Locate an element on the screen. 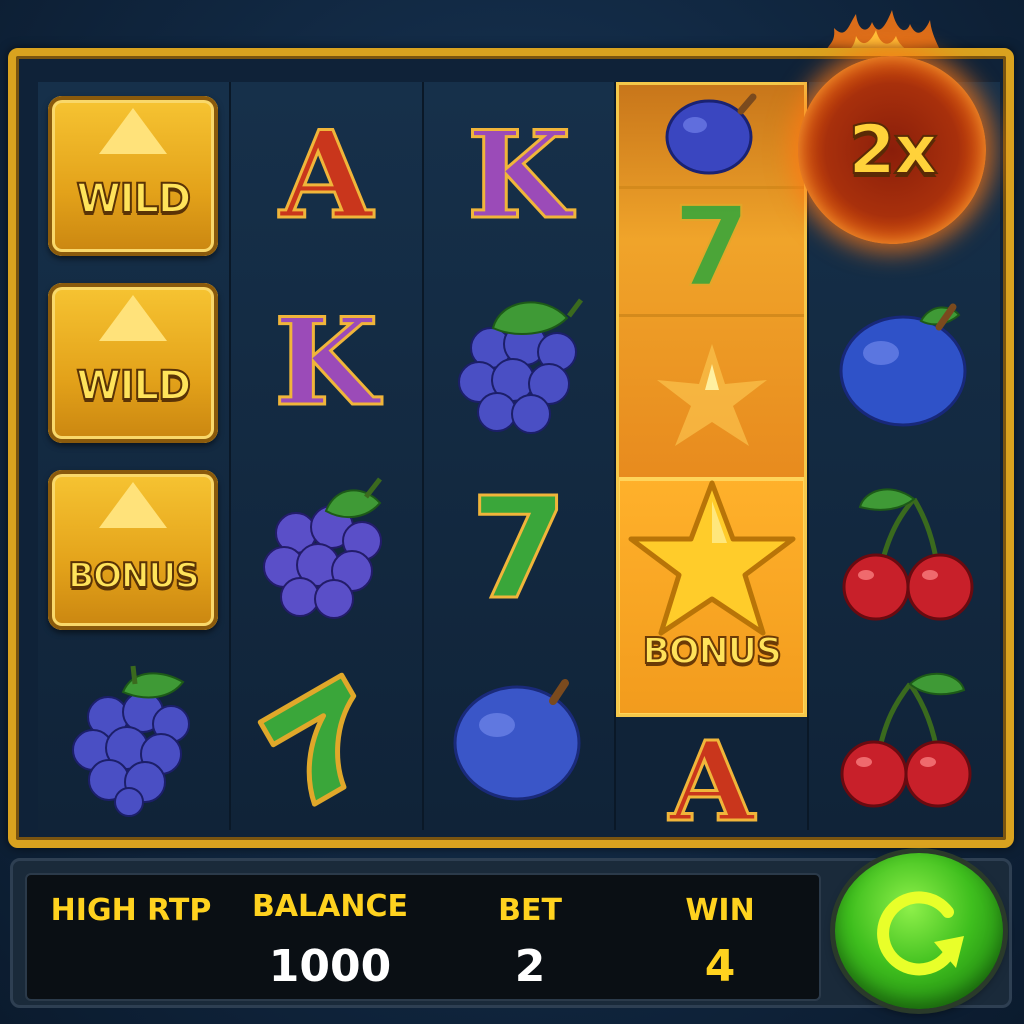 The width and height of the screenshot is (1024, 1024). balance-label: BALANCE is located at coordinates (330, 906).